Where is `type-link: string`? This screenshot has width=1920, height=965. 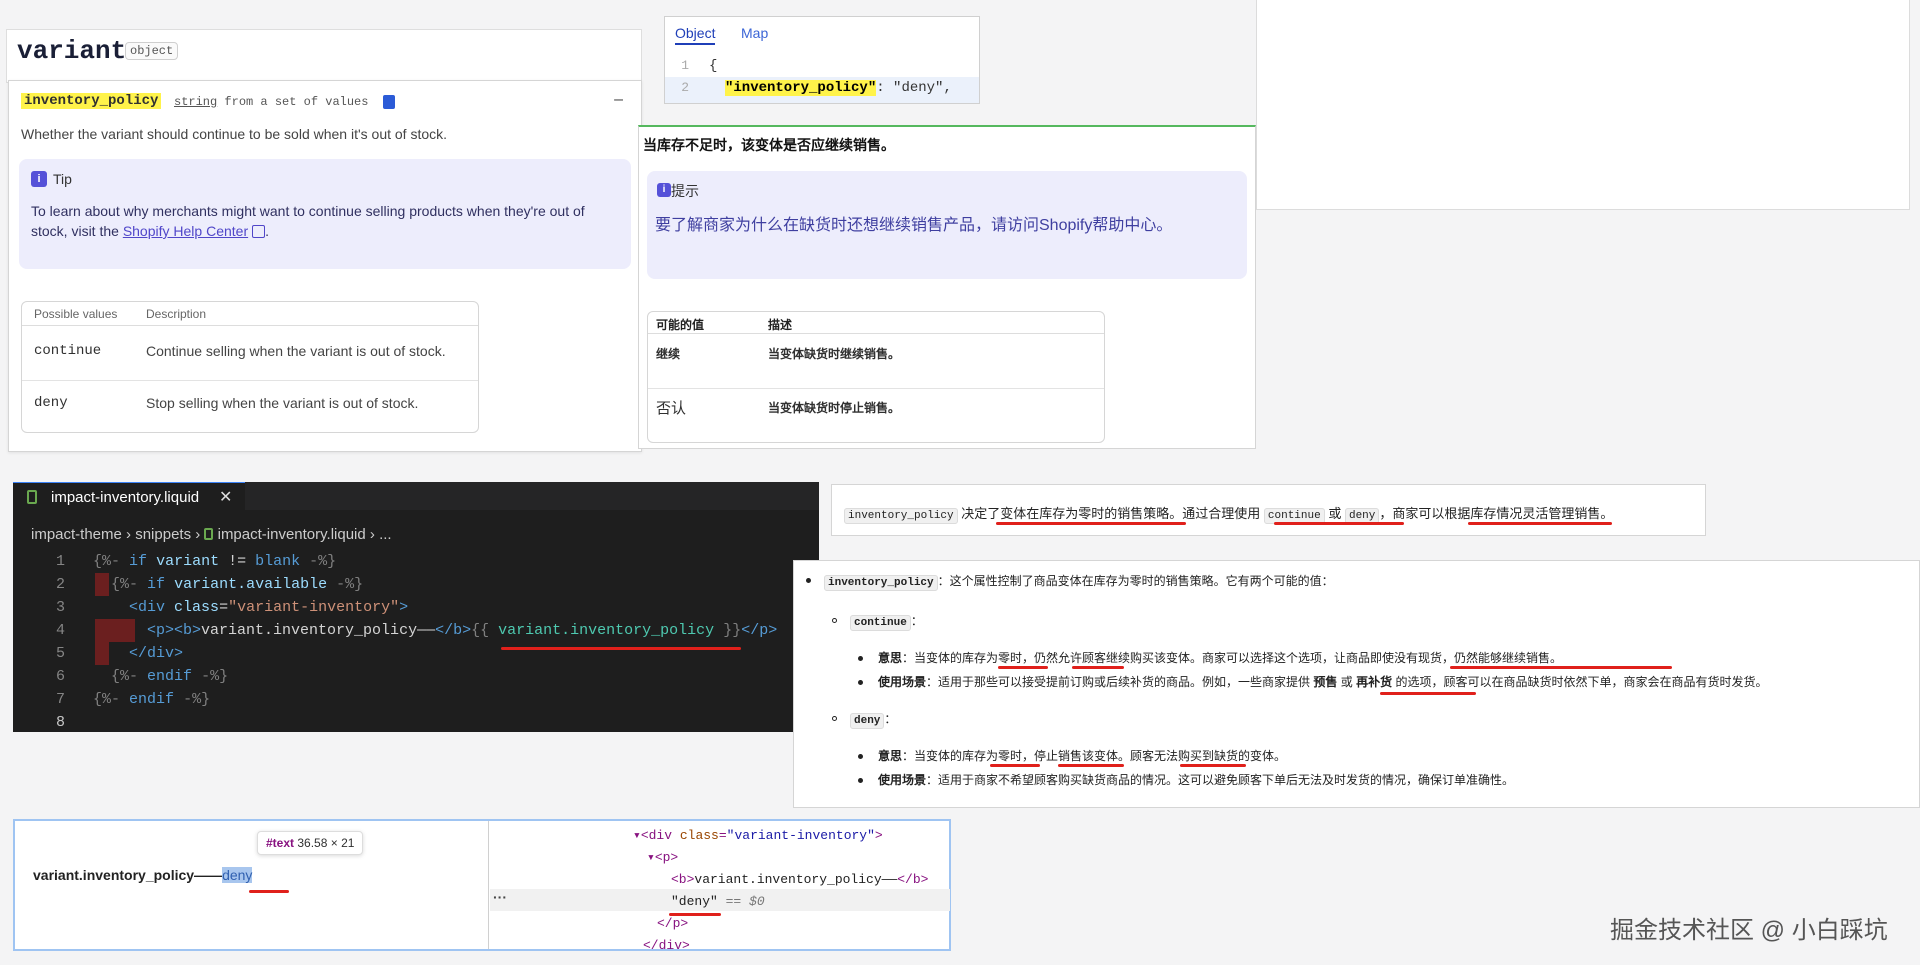
type-link: string is located at coordinates (195, 102).